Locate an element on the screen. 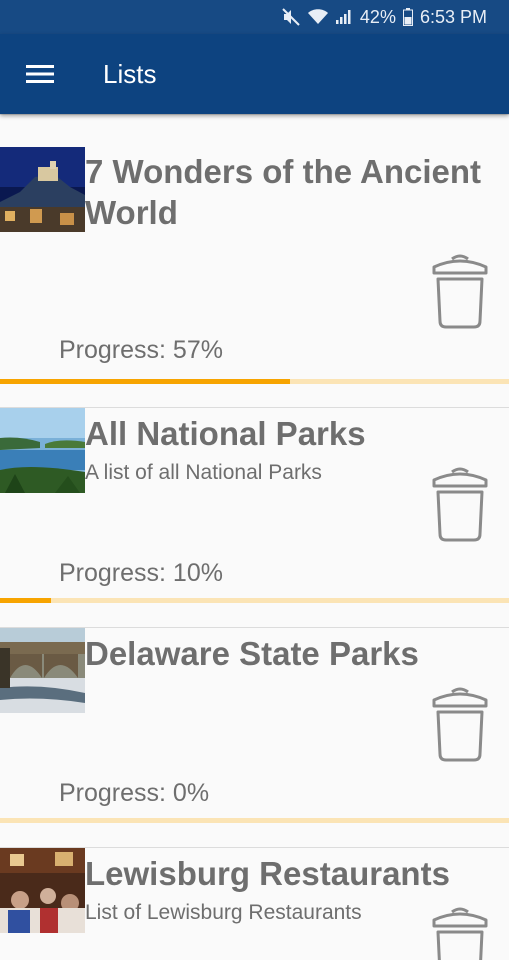 Image resolution: width=509 pixels, height=960 pixels. restaurant-interior-photo is located at coordinates (42, 890).